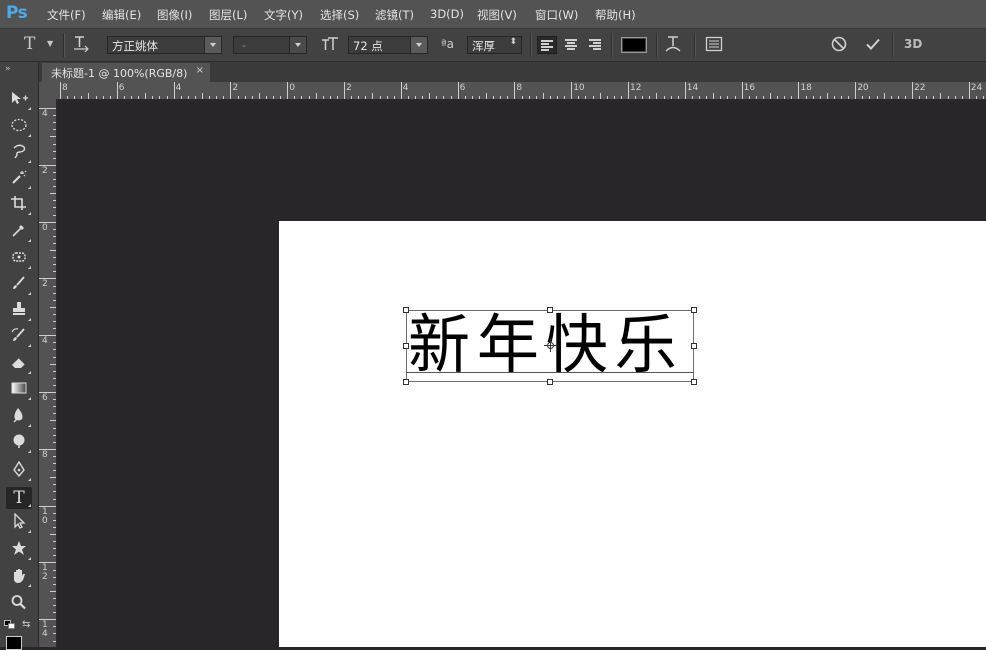  Describe the element at coordinates (394, 15) in the screenshot. I see `menu-filter: 滤镜(T)` at that location.